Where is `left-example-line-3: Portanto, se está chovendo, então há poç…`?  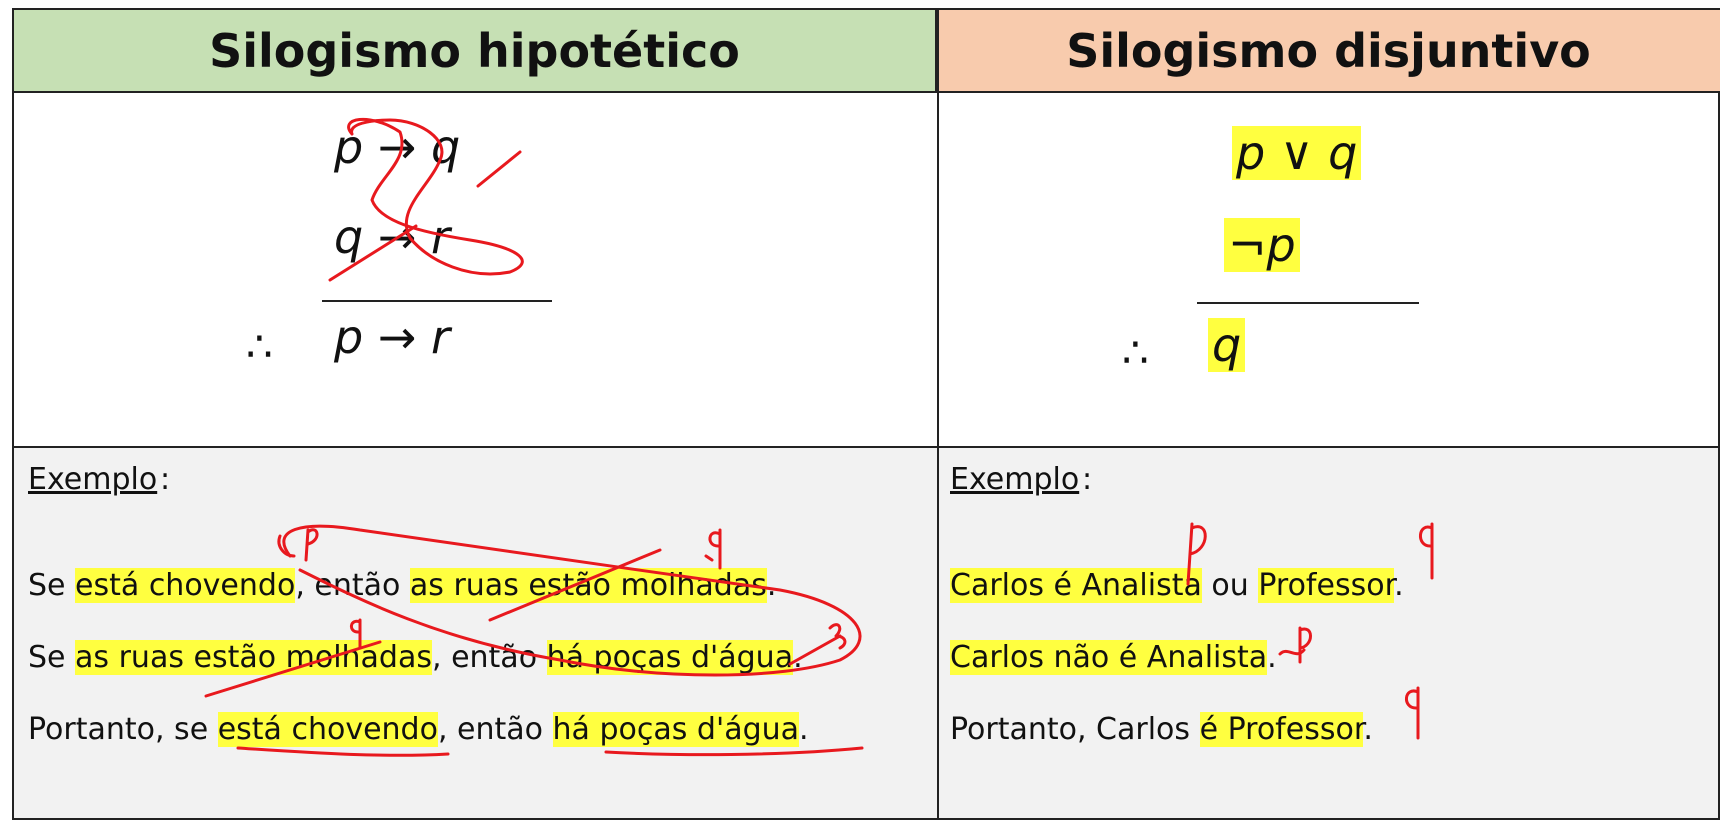
left-example-line-3: Portanto, se está chovendo, então há poç… is located at coordinates (418, 729).